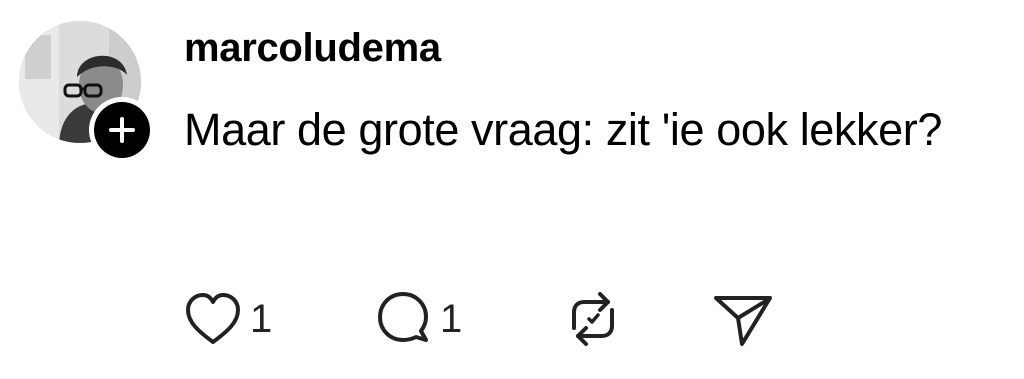  What do you see at coordinates (403, 317) in the screenshot?
I see `speech-bubble-icon` at bounding box center [403, 317].